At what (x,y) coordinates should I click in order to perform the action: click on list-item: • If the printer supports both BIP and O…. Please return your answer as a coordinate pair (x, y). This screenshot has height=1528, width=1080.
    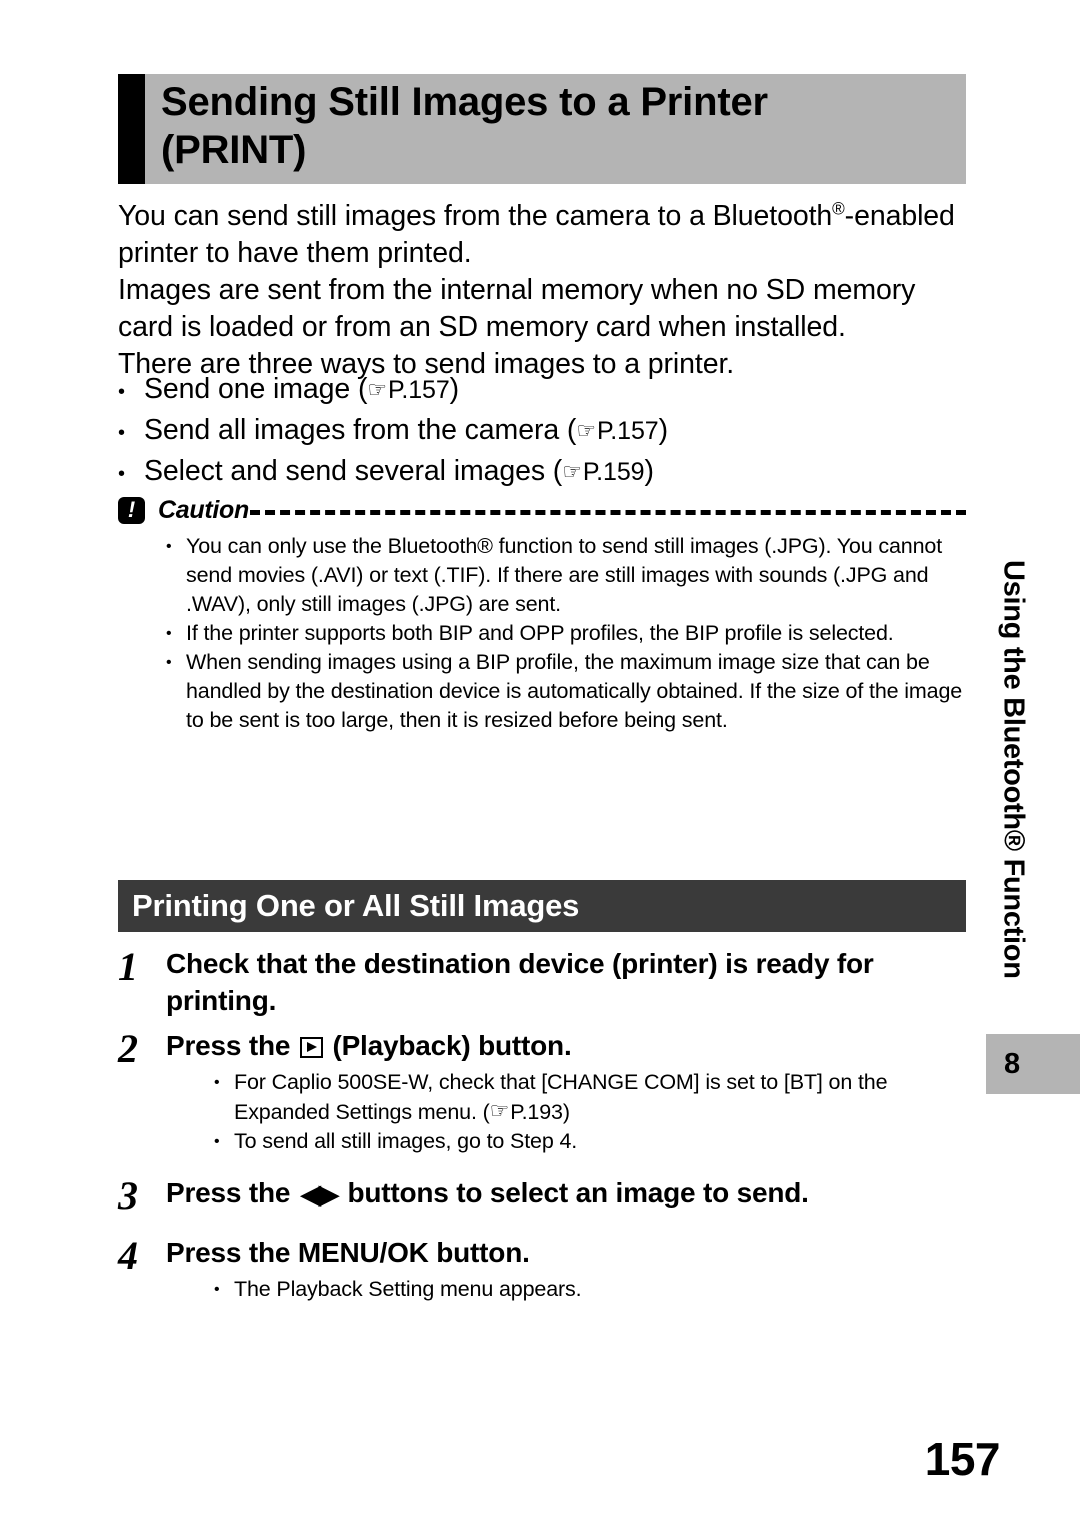
    Looking at the image, I should click on (566, 633).